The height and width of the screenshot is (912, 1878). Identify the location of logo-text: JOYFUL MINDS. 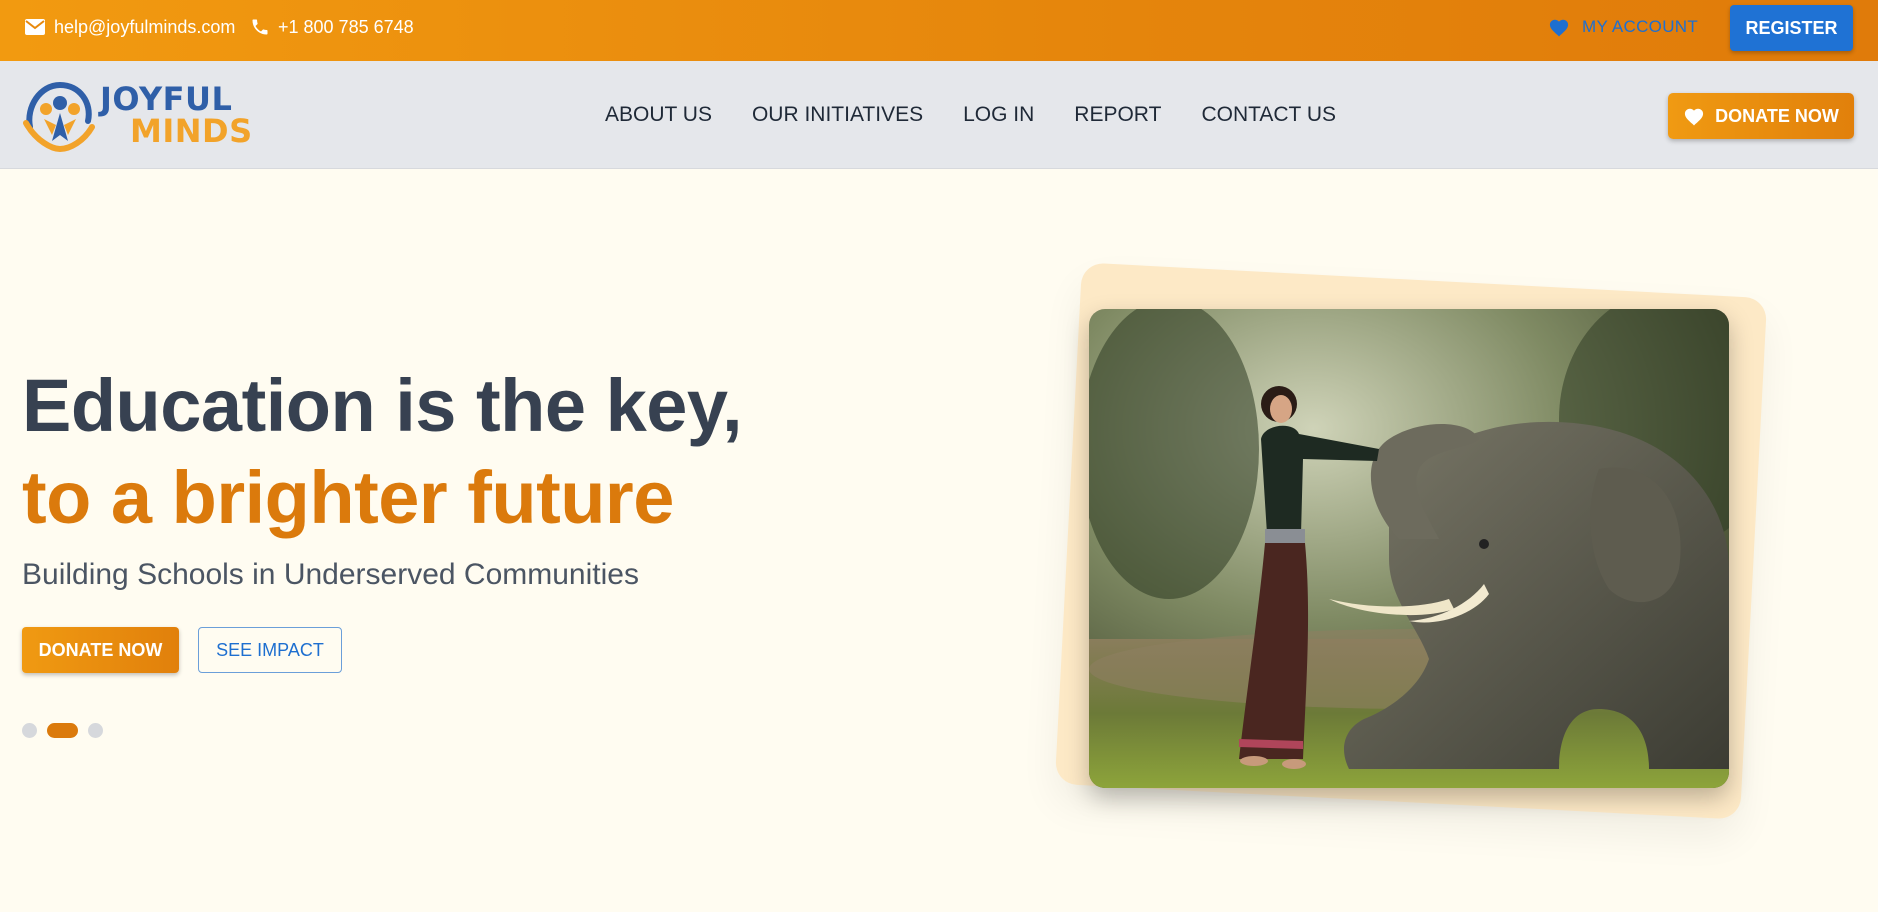
(176, 115).